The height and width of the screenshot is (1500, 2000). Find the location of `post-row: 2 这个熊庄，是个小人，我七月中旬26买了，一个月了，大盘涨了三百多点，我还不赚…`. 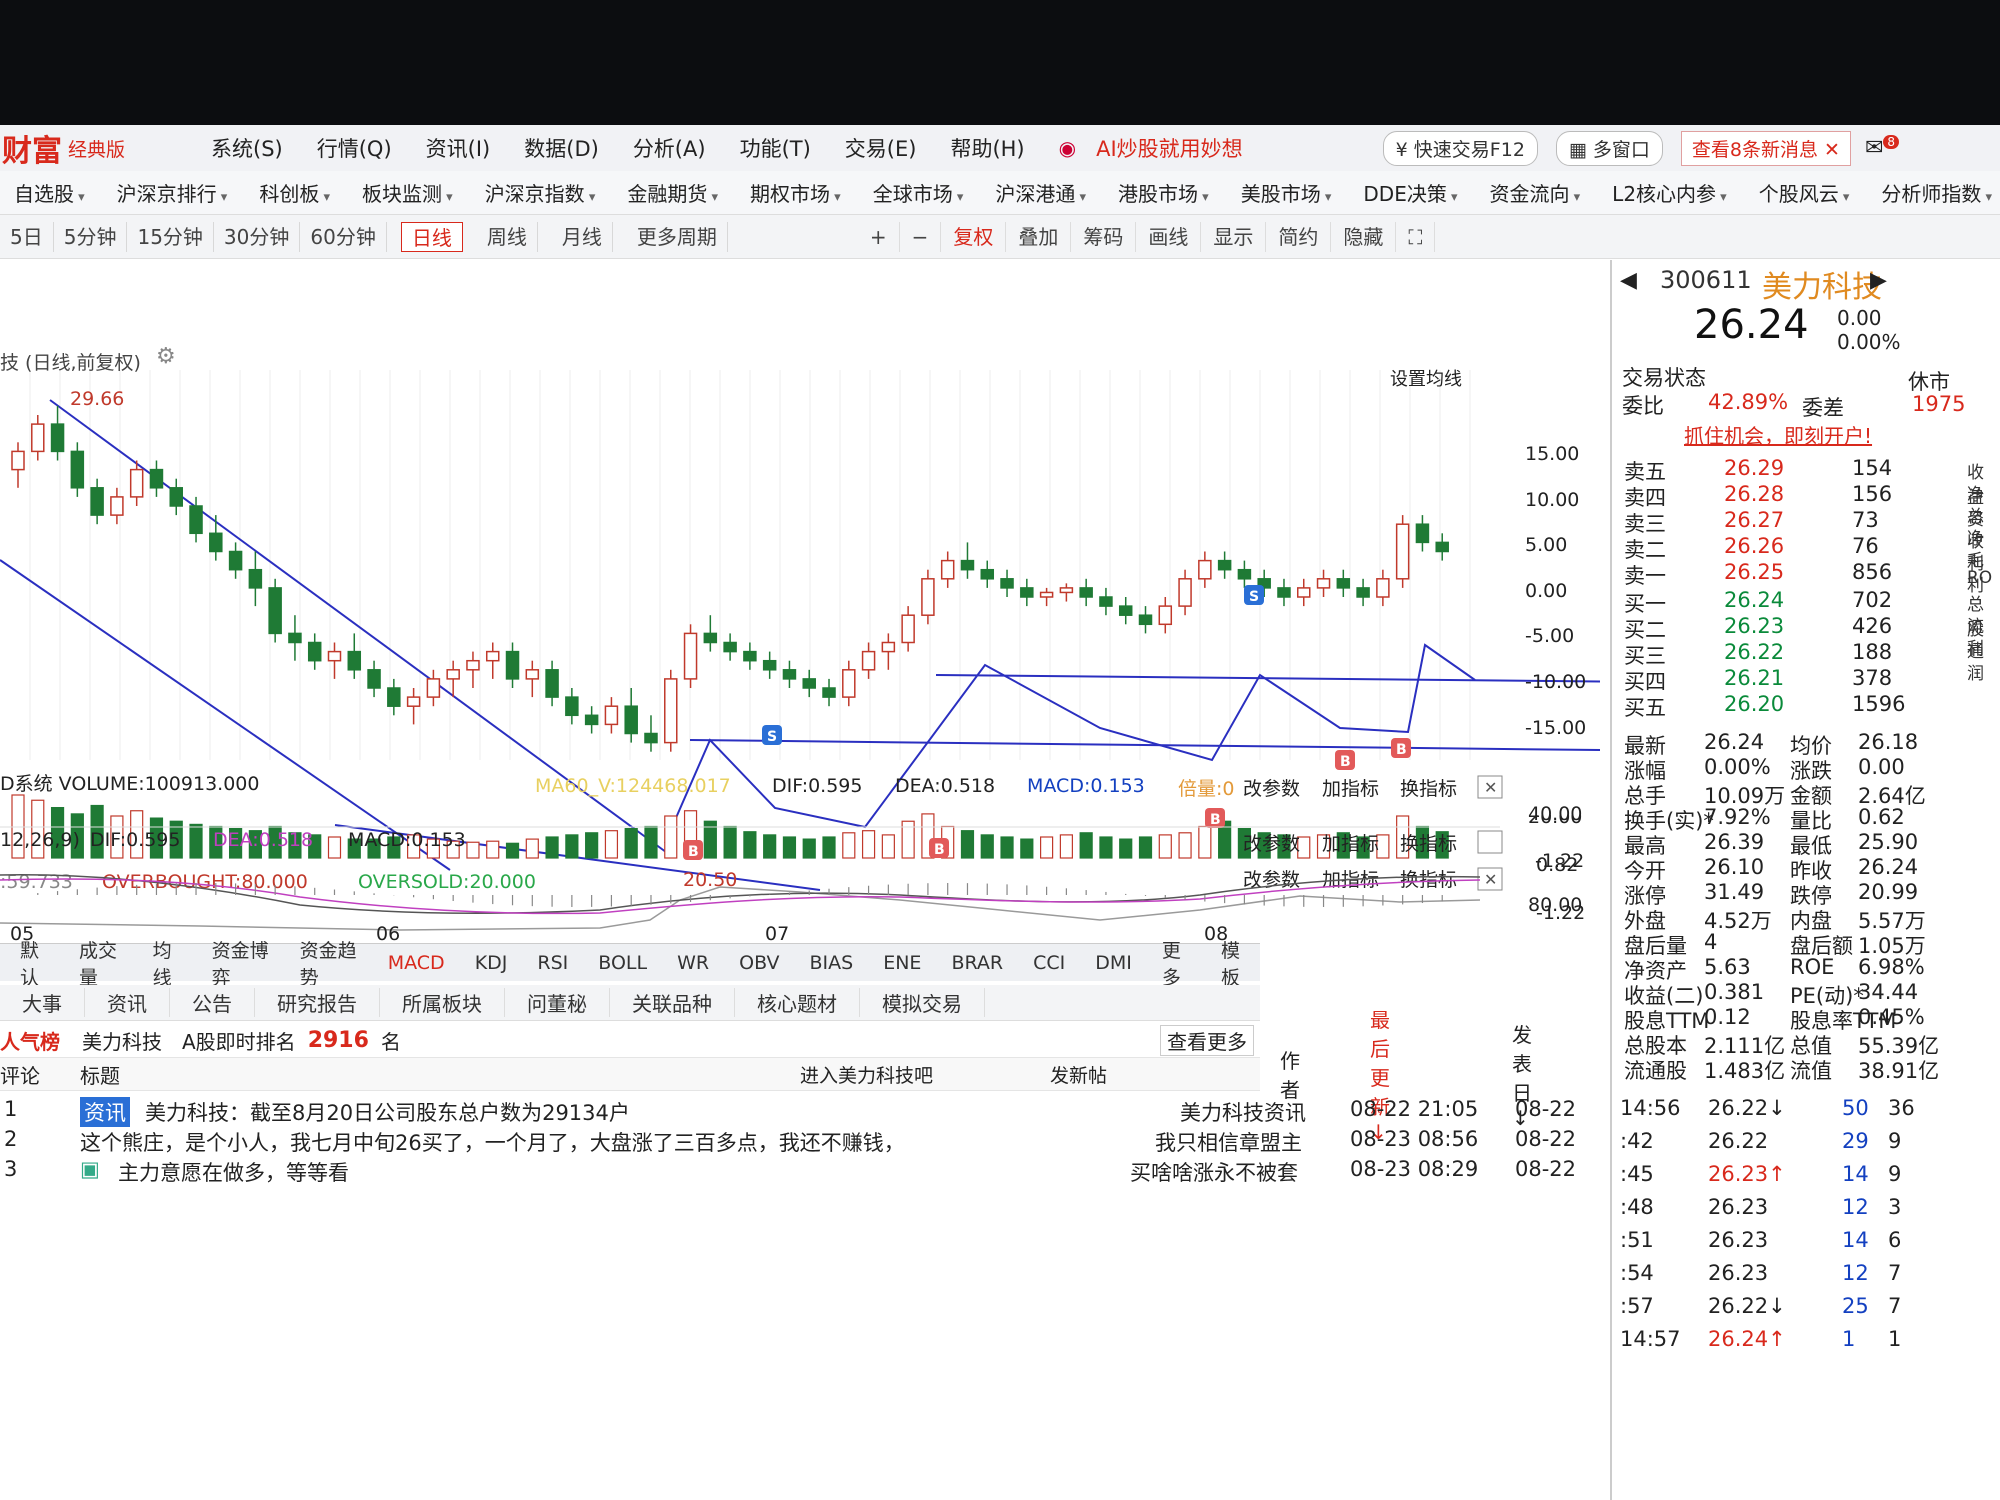

post-row: 2 这个熊庄，是个小人，我七月中旬26买了，一个月了，大盘涨了三百多点，我还不赚… is located at coordinates (800, 1140).